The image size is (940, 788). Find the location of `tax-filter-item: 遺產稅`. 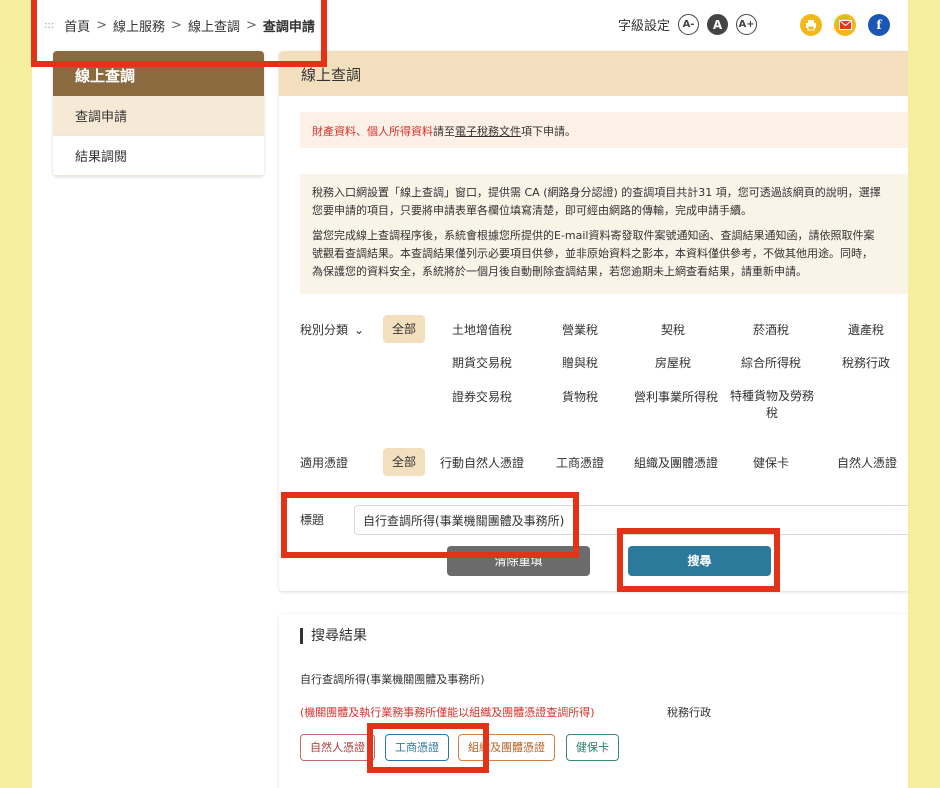

tax-filter-item: 遺產稅 is located at coordinates (866, 329).